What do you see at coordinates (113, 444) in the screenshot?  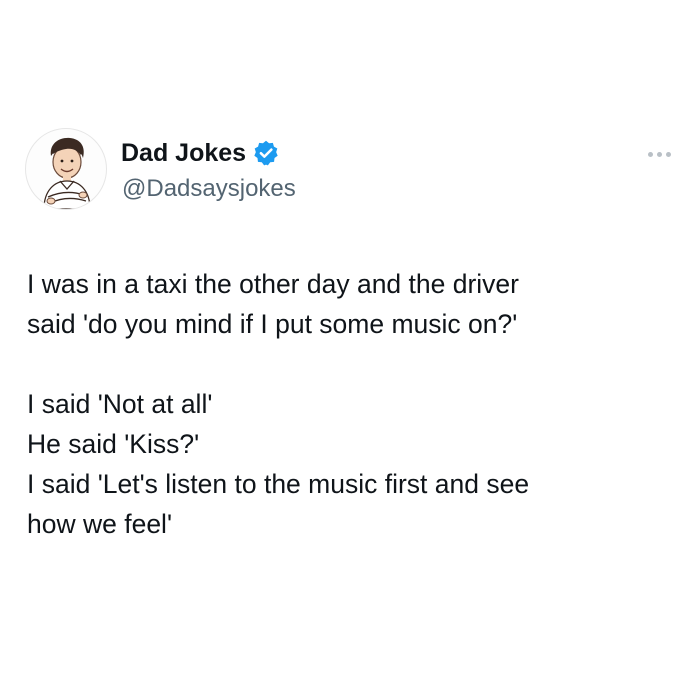 I see `tweet-line: He said 'Kiss?'` at bounding box center [113, 444].